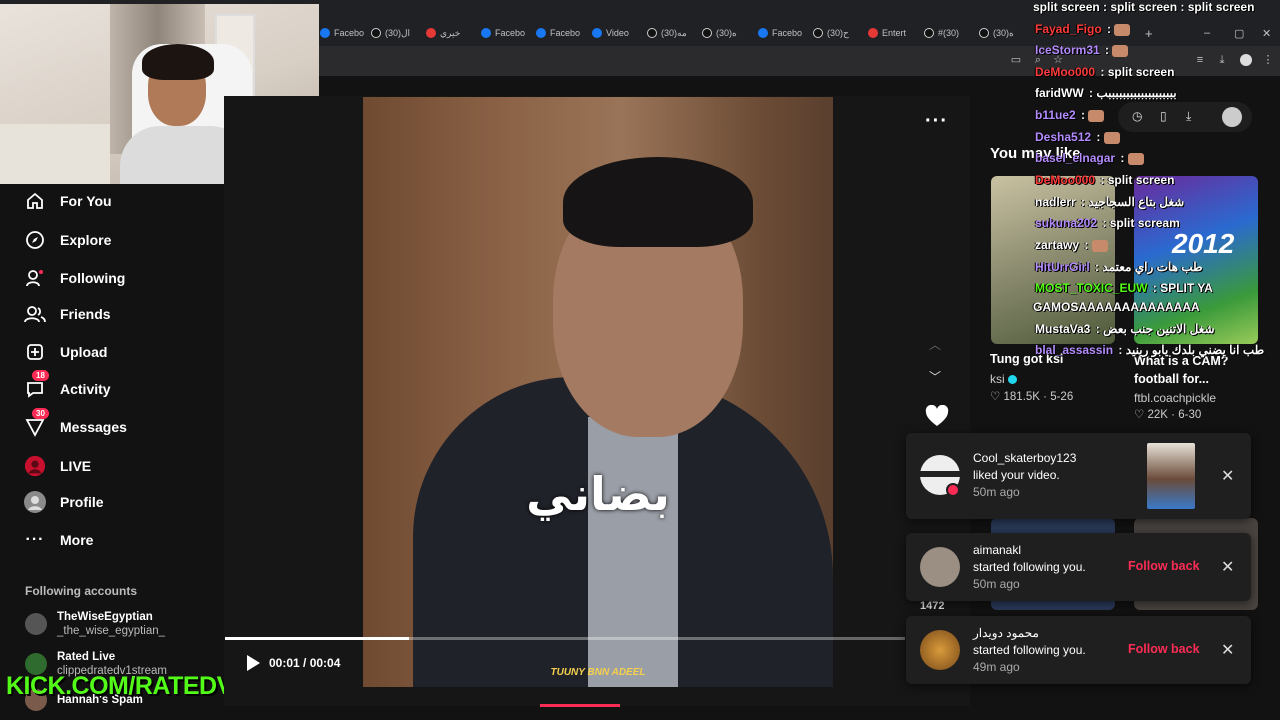 The height and width of the screenshot is (720, 1280). What do you see at coordinates (940, 567) in the screenshot?
I see `notification-avatar` at bounding box center [940, 567].